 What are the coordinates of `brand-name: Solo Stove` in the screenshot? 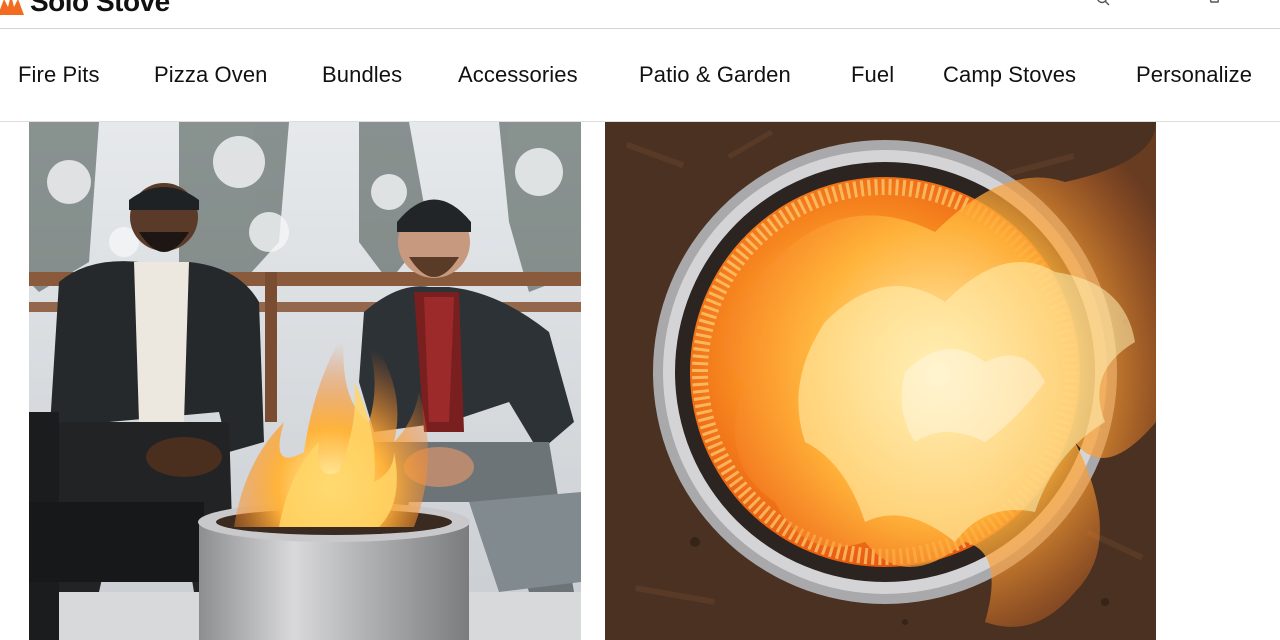 It's located at (100, 8).